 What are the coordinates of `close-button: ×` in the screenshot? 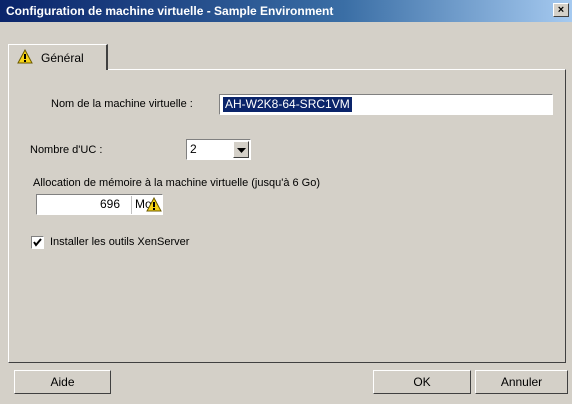 It's located at (561, 10).